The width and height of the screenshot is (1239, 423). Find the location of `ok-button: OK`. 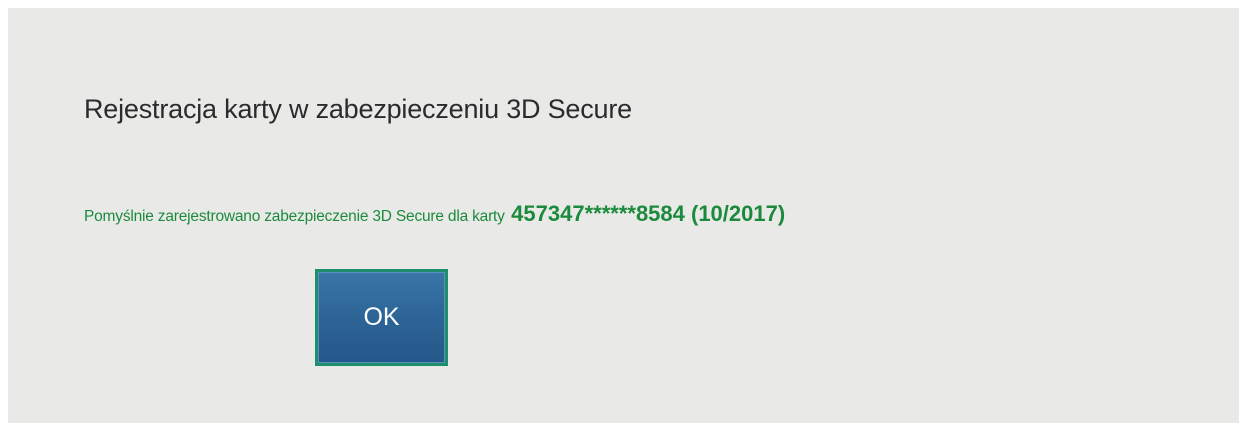

ok-button: OK is located at coordinates (381, 317).